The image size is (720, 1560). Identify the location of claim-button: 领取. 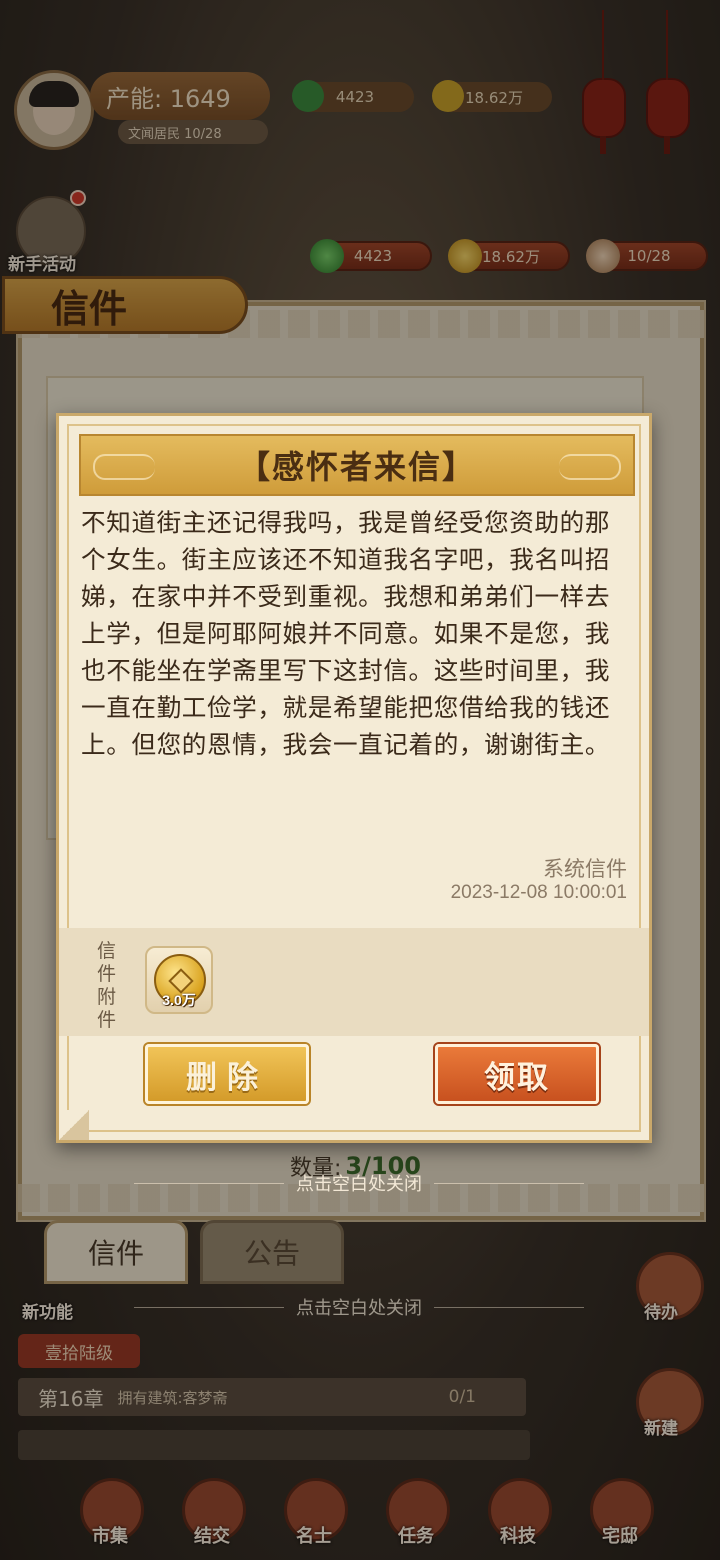
(517, 1074).